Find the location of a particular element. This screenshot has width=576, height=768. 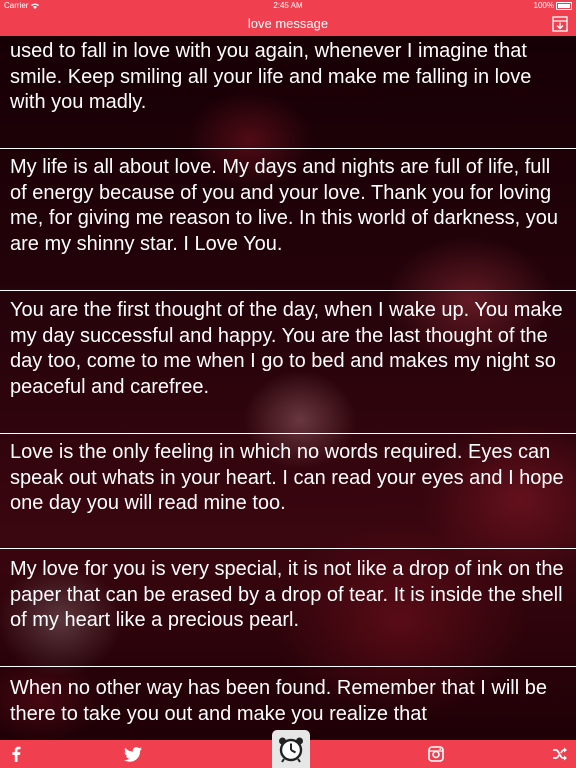

download-button is located at coordinates (560, 24).